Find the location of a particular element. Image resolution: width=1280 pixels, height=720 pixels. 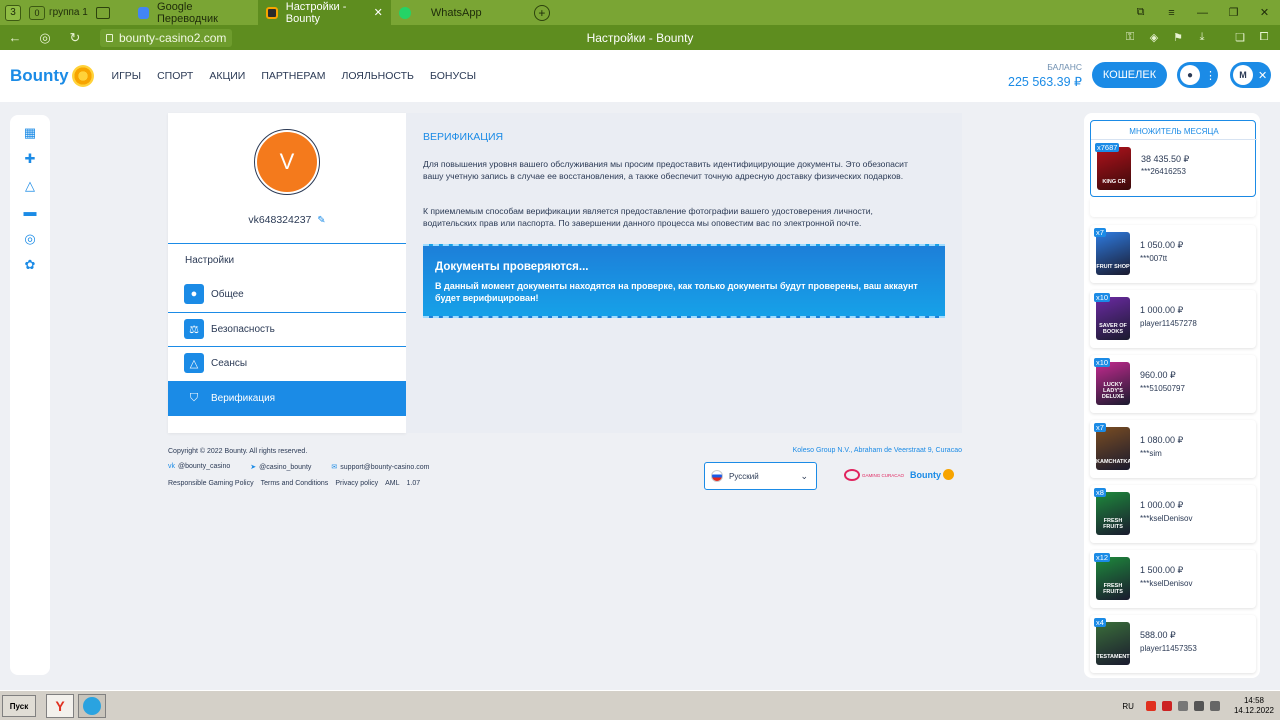

extension-icon: ◈ is located at coordinates (1154, 37).